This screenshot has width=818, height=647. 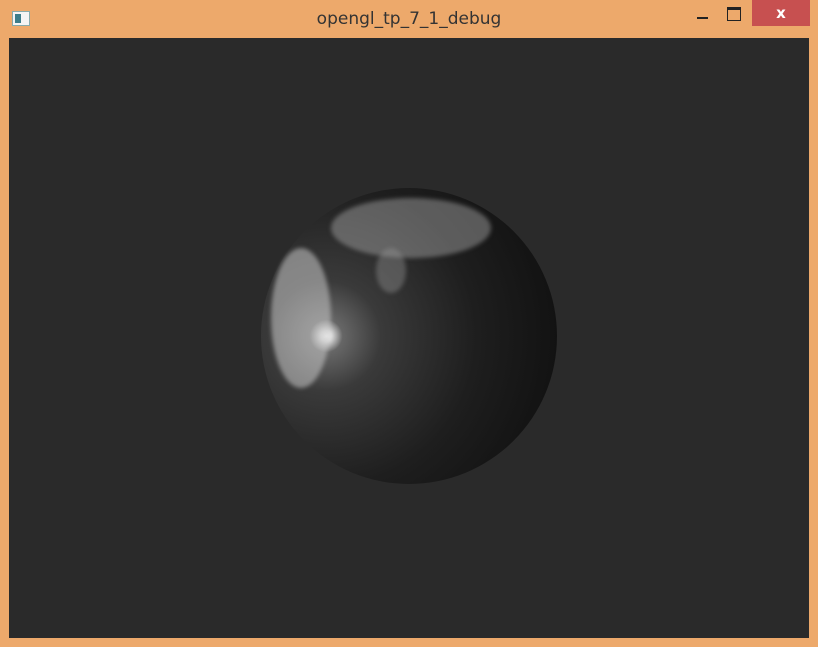 What do you see at coordinates (301, 318) in the screenshot?
I see `africa-landmass` at bounding box center [301, 318].